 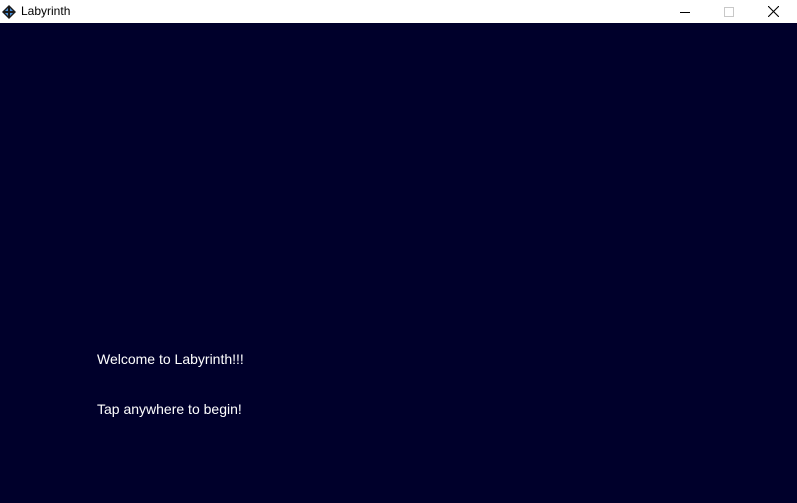 I want to click on minimize-icon, so click(x=684, y=12).